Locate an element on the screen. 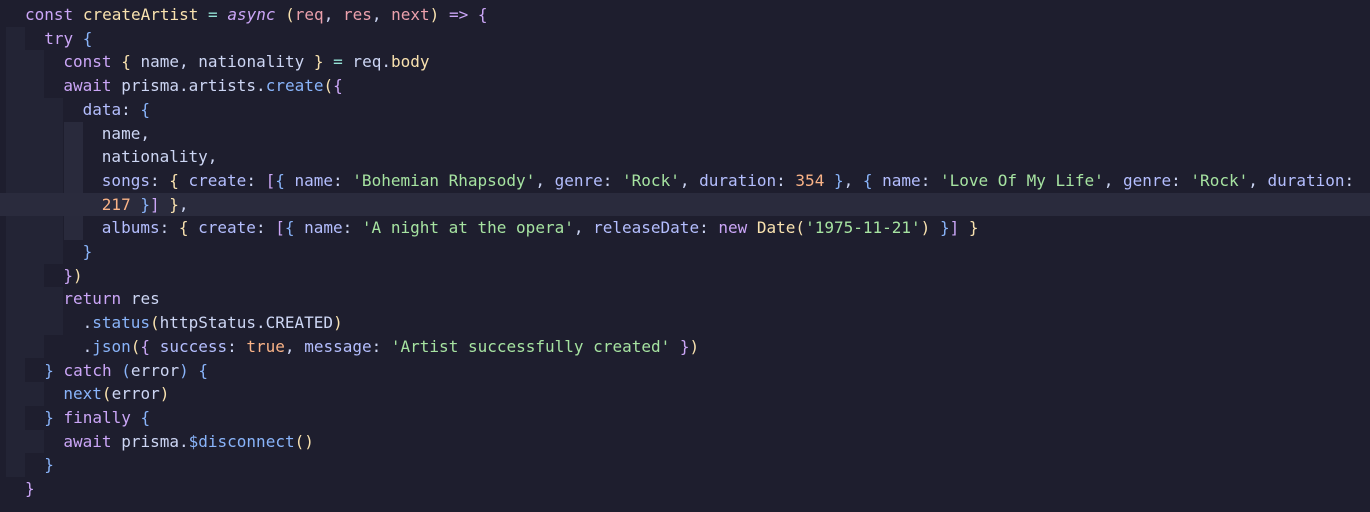 Image resolution: width=1370 pixels, height=512 pixels. code-line: await prisma.artists.create({ is located at coordinates (685, 86).